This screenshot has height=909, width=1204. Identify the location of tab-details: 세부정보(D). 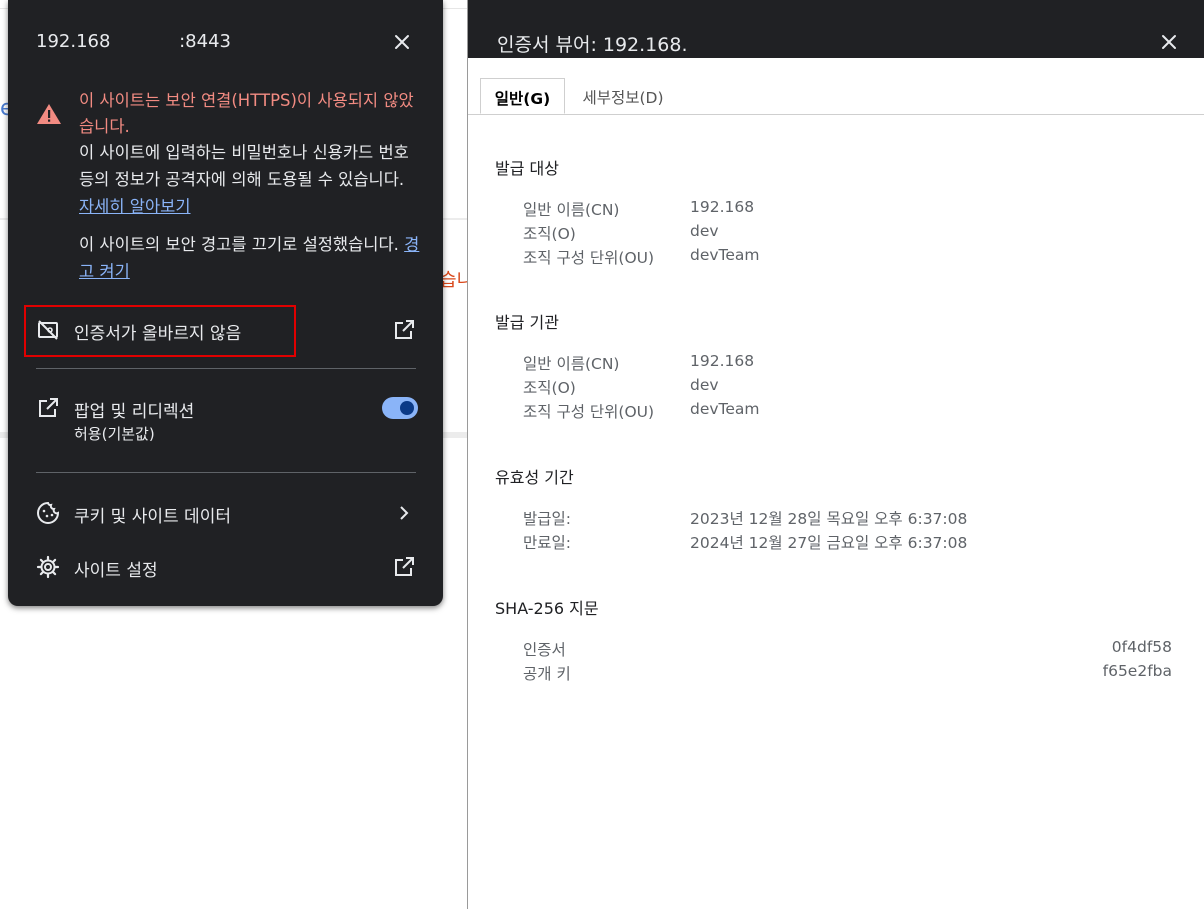
(623, 96).